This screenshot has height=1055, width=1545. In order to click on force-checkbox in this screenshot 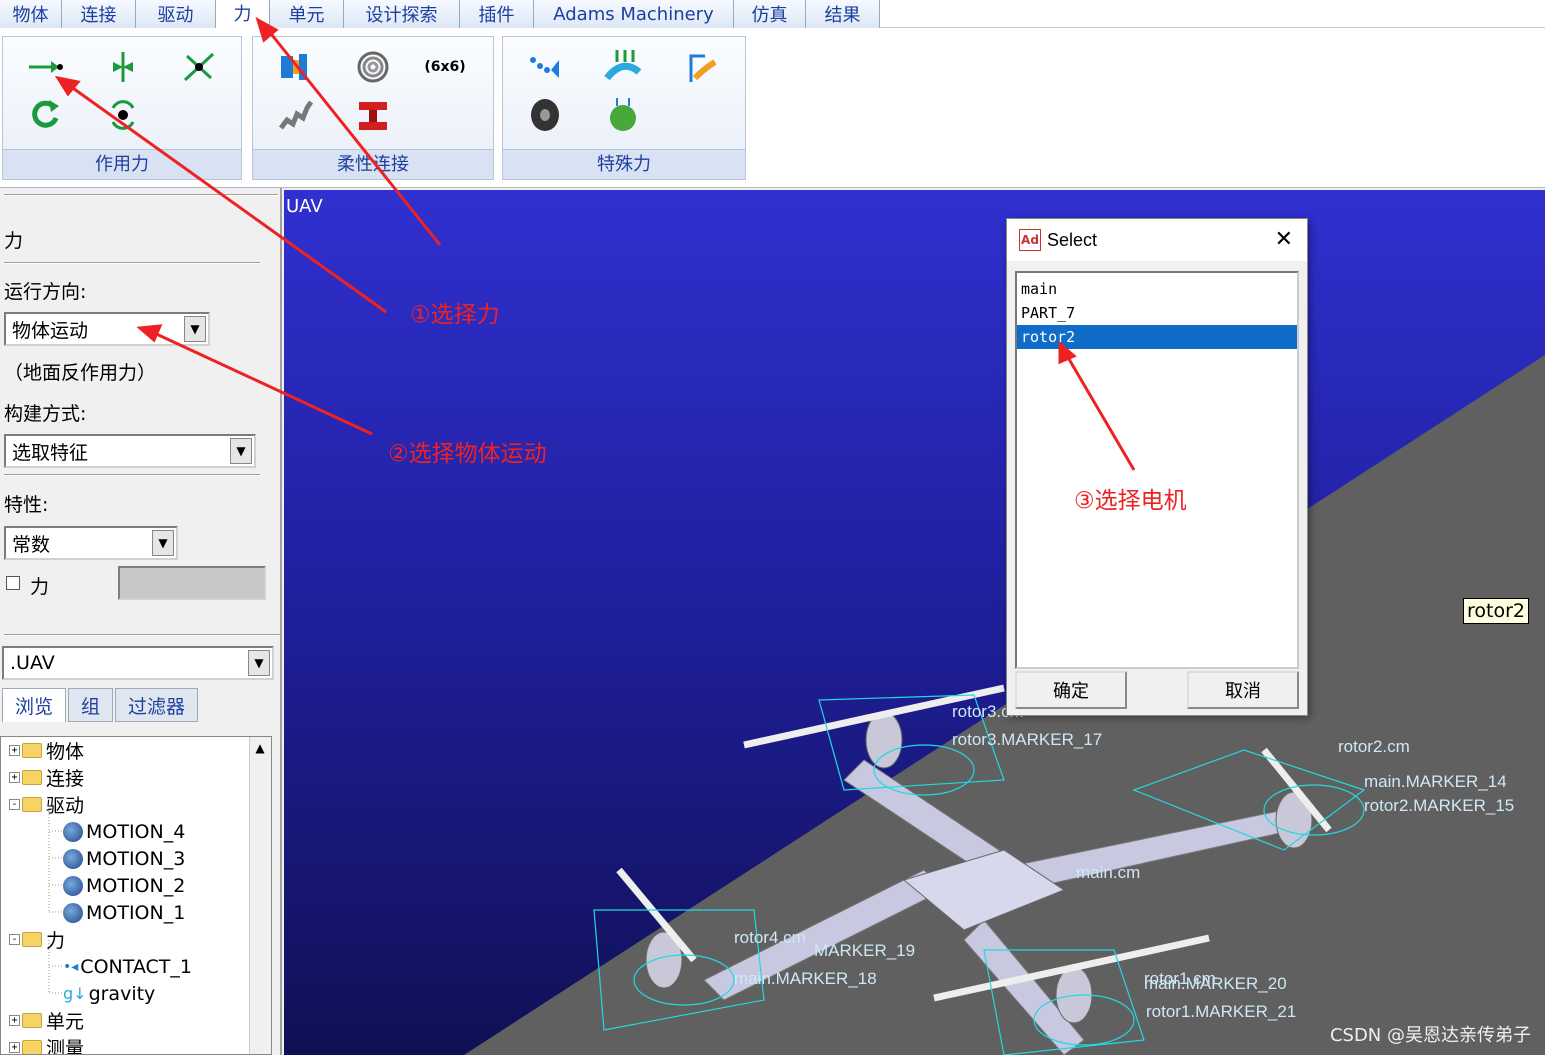, I will do `click(13, 583)`.